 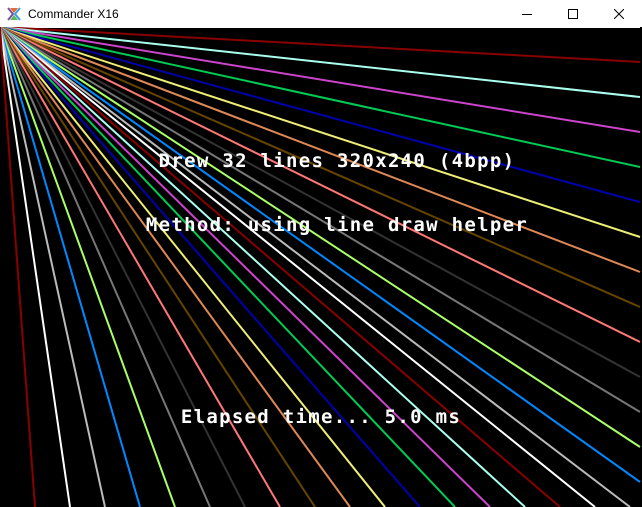 I want to click on close-icon, so click(x=619, y=13).